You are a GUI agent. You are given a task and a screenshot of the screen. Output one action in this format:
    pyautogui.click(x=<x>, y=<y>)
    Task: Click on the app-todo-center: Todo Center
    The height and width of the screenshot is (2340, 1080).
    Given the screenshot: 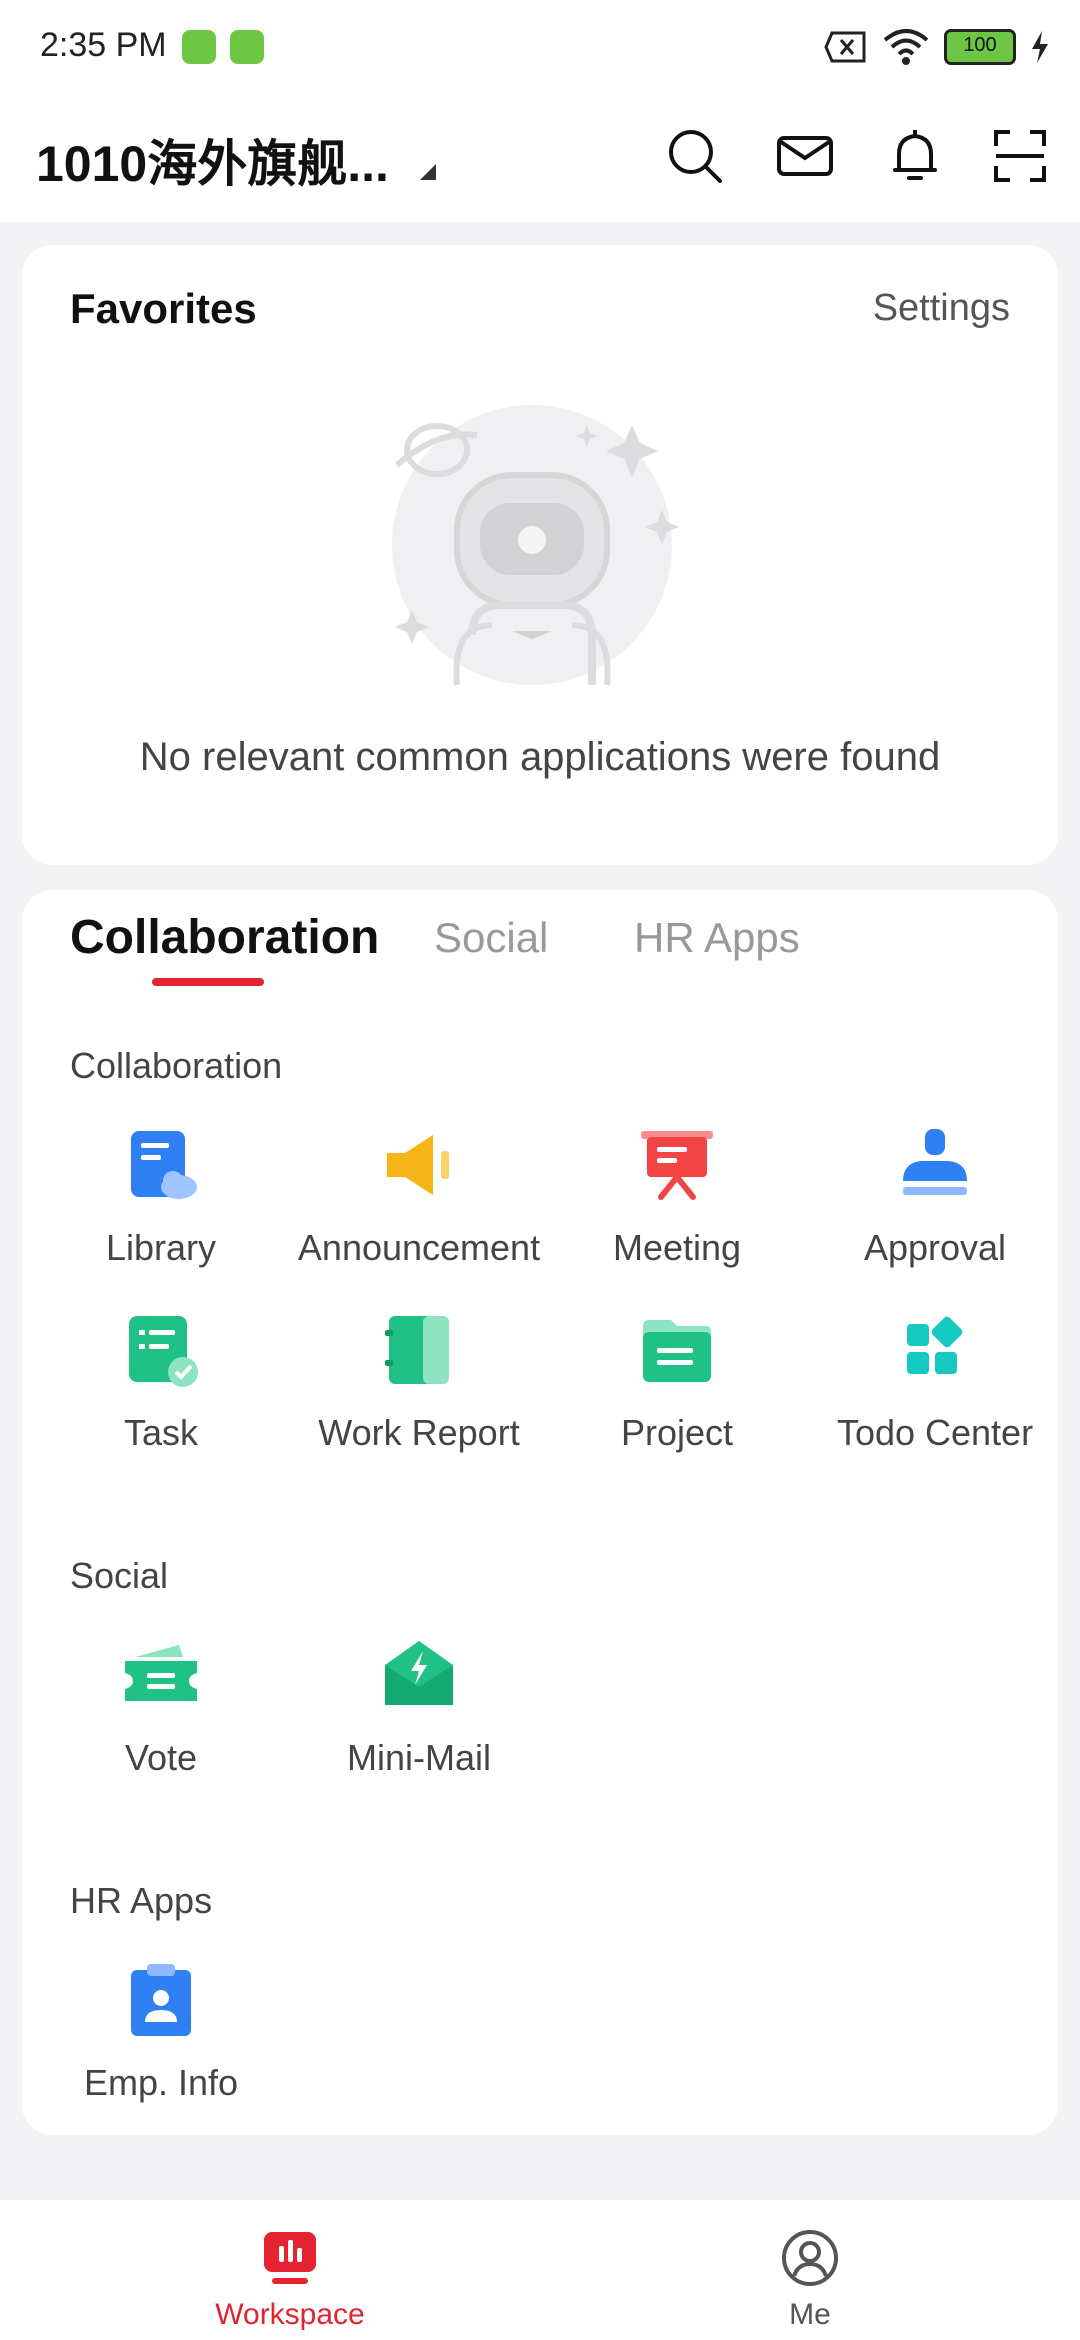 What is the action you would take?
    pyautogui.click(x=935, y=1382)
    